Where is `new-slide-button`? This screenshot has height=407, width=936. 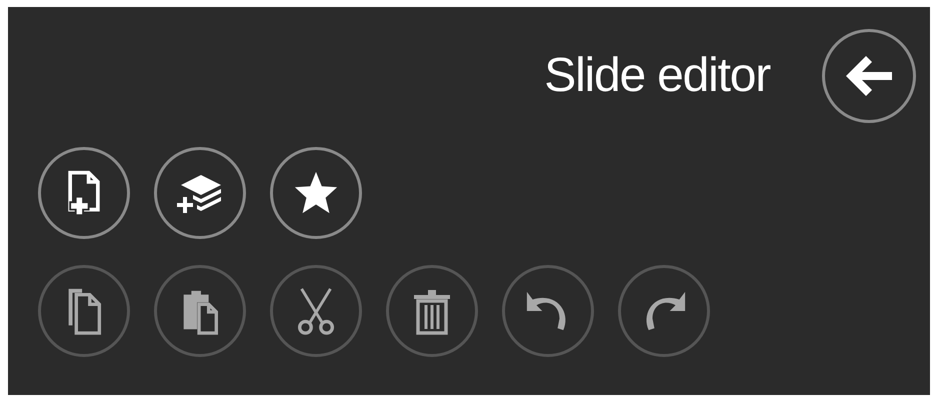 new-slide-button is located at coordinates (84, 193).